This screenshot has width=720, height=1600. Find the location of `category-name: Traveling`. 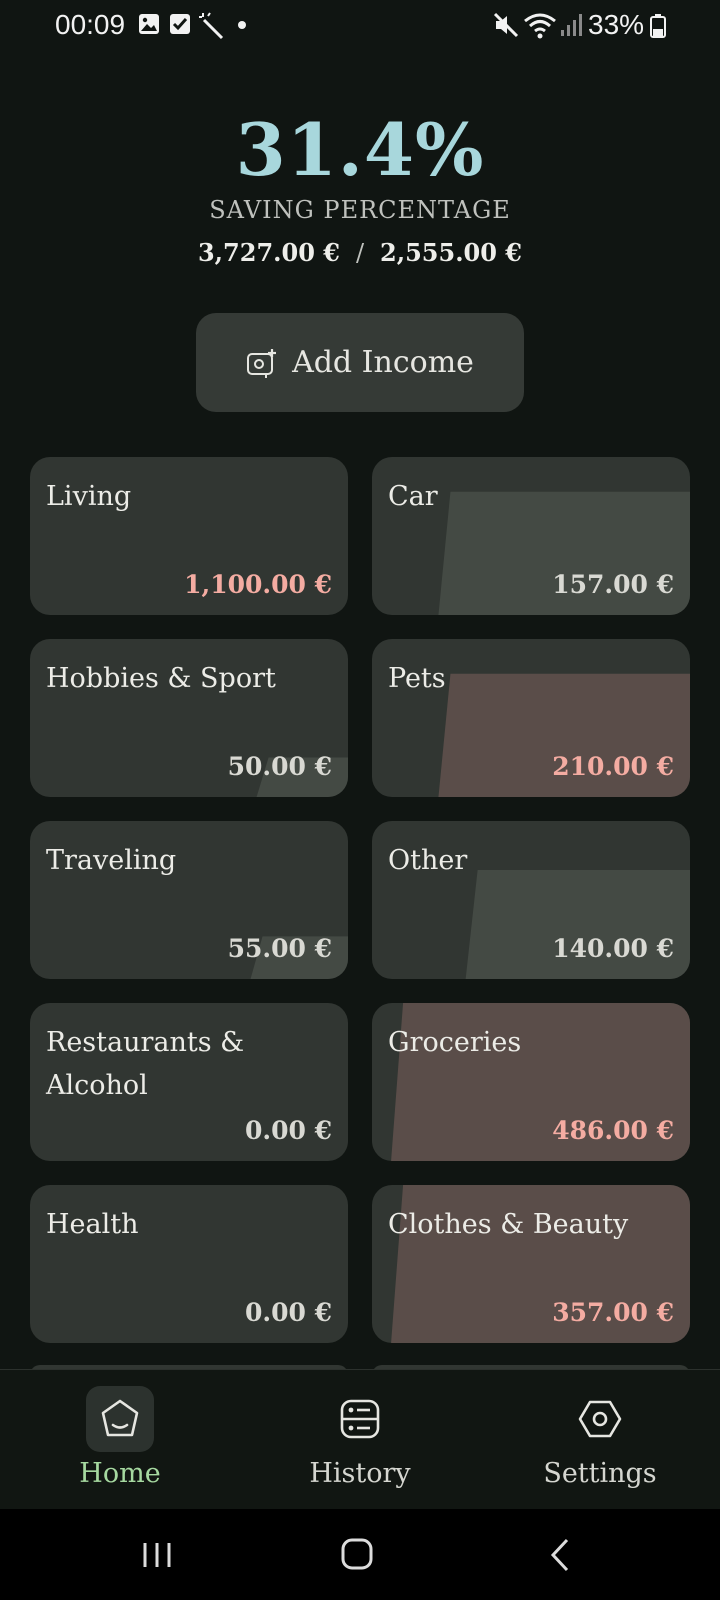

category-name: Traveling is located at coordinates (111, 860).